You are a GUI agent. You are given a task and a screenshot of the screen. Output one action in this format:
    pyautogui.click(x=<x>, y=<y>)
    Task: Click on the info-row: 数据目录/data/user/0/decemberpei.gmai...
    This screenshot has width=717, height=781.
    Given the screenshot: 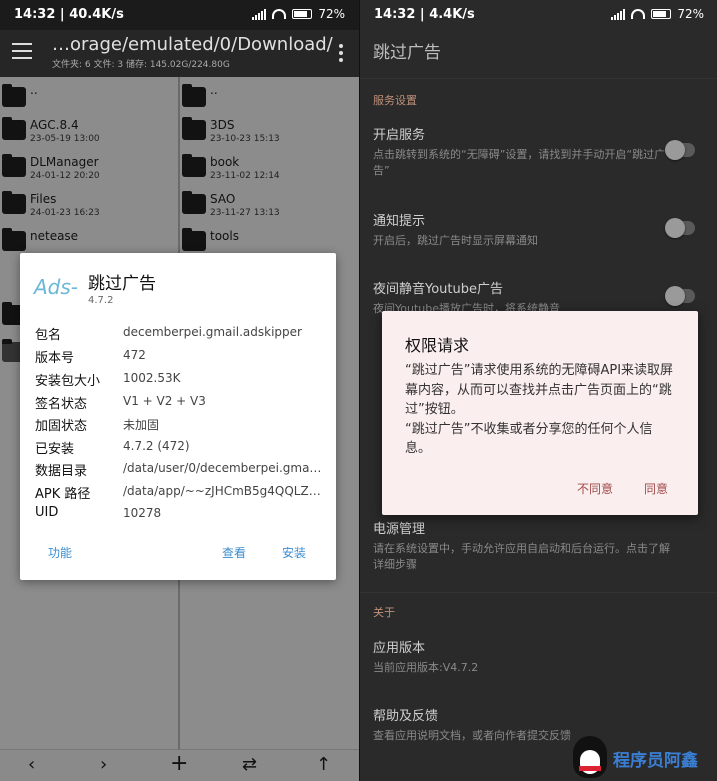 What is the action you would take?
    pyautogui.click(x=178, y=470)
    